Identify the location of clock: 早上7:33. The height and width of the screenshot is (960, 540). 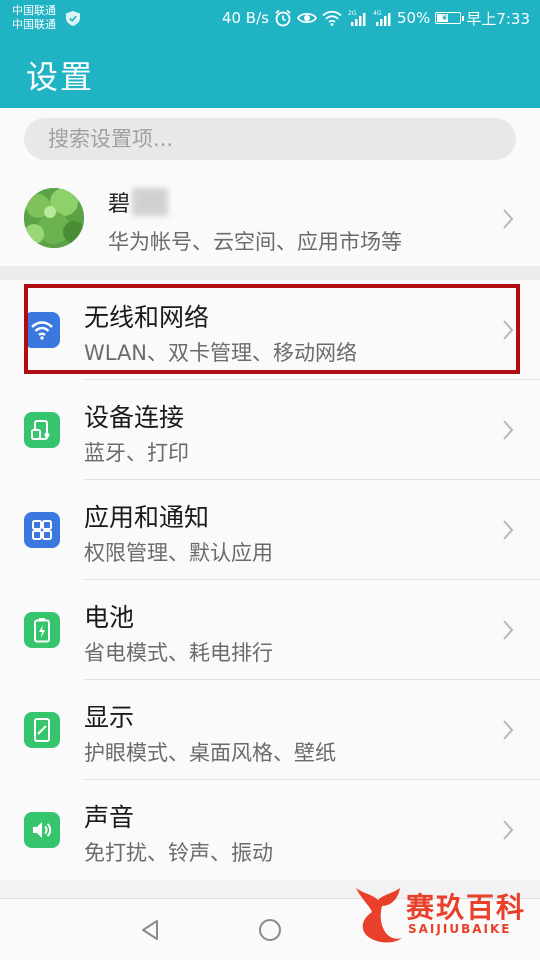
(498, 18).